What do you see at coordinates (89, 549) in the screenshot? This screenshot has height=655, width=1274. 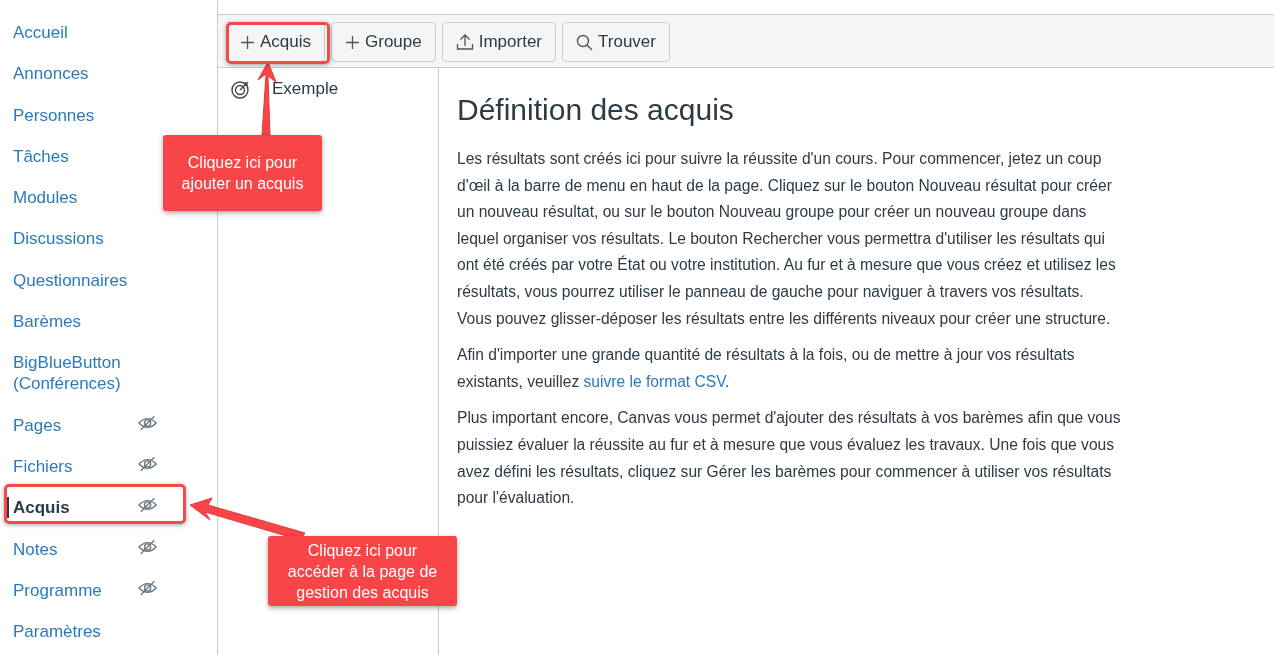 I see `nav-link: Notes` at bounding box center [89, 549].